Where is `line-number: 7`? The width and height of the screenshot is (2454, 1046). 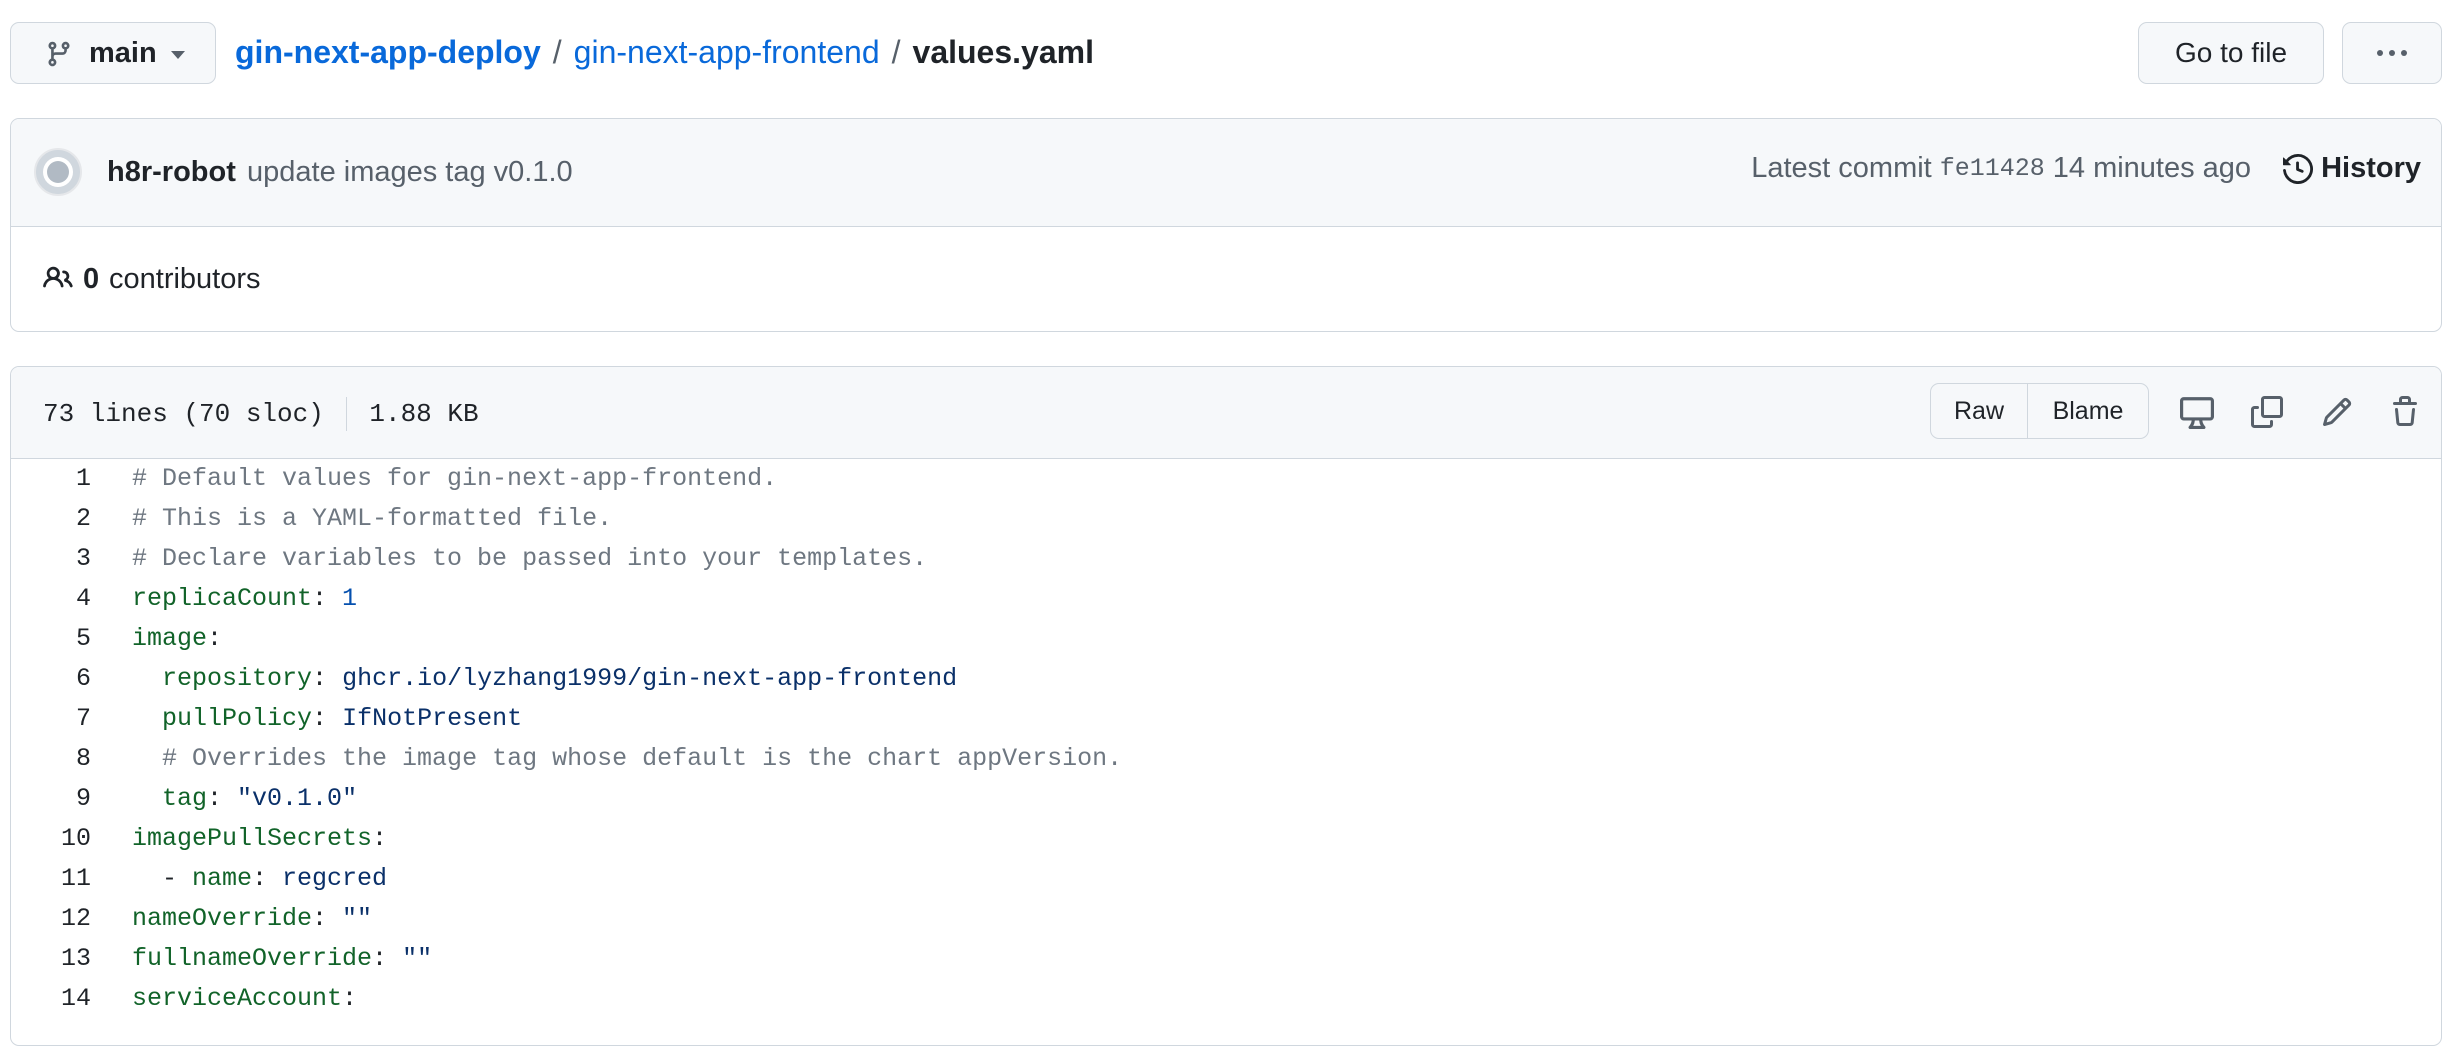 line-number: 7 is located at coordinates (51, 719).